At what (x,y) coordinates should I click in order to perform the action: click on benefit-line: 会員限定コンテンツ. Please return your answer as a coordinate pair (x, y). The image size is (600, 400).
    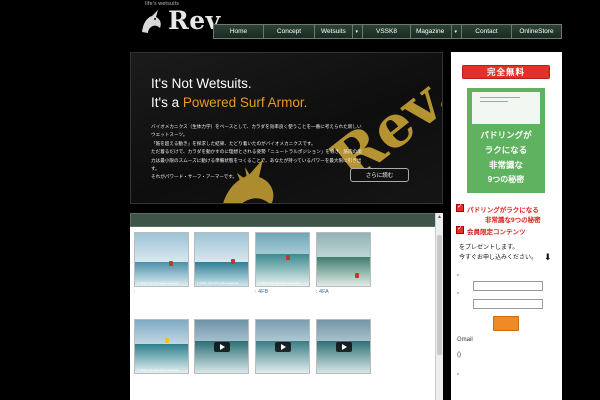
    Looking at the image, I should click on (496, 232).